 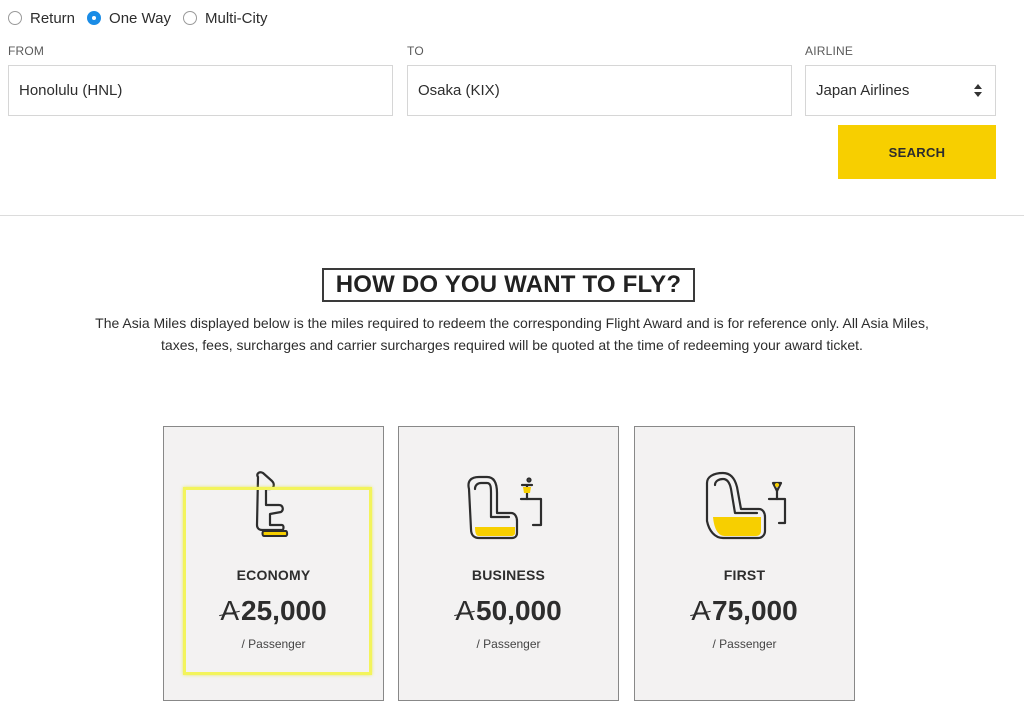 I want to click on trip-type-return-label: Return, so click(x=53, y=18).